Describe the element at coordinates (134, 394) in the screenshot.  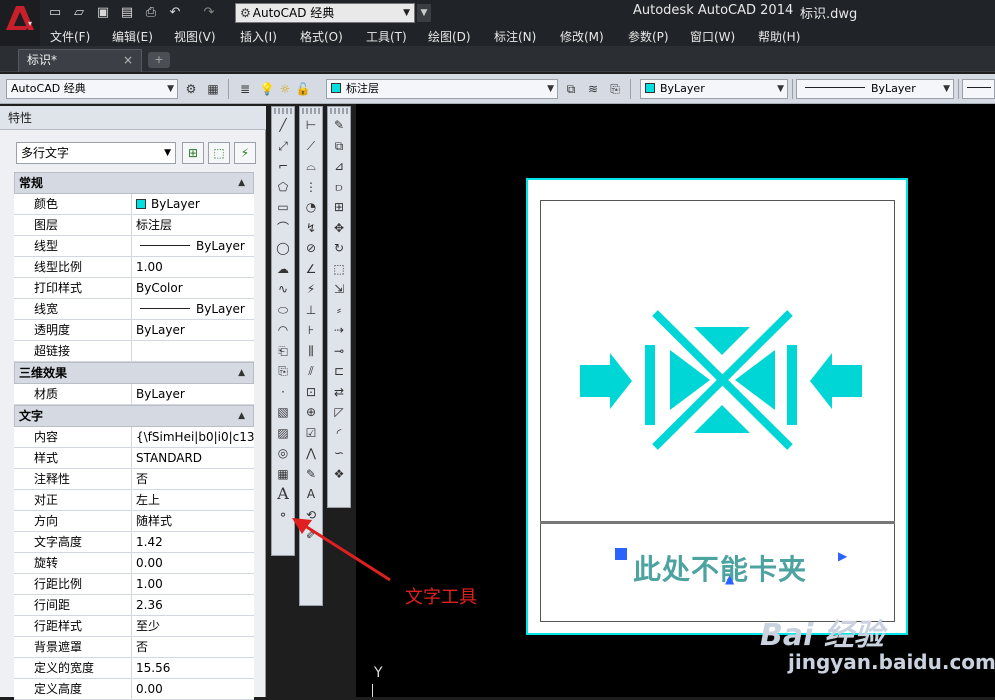
I see `property-row-material: 材质 ByLayer` at that location.